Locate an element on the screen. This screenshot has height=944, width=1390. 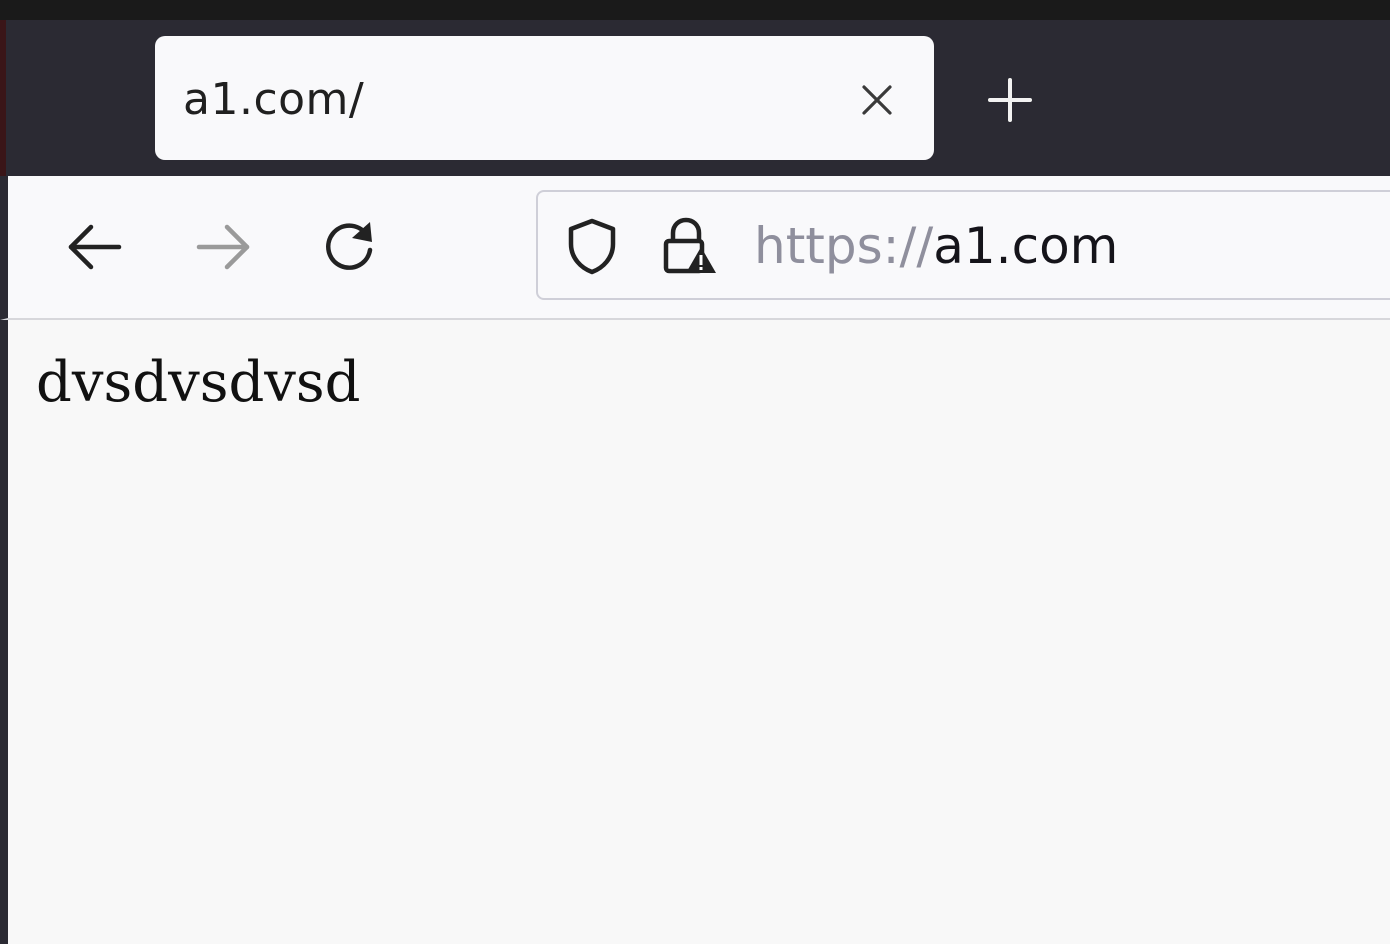
url-scheme: https:// is located at coordinates (844, 246).